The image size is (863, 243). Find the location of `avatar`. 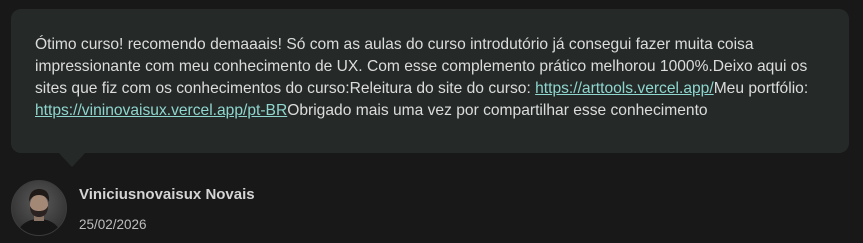

avatar is located at coordinates (39, 208).